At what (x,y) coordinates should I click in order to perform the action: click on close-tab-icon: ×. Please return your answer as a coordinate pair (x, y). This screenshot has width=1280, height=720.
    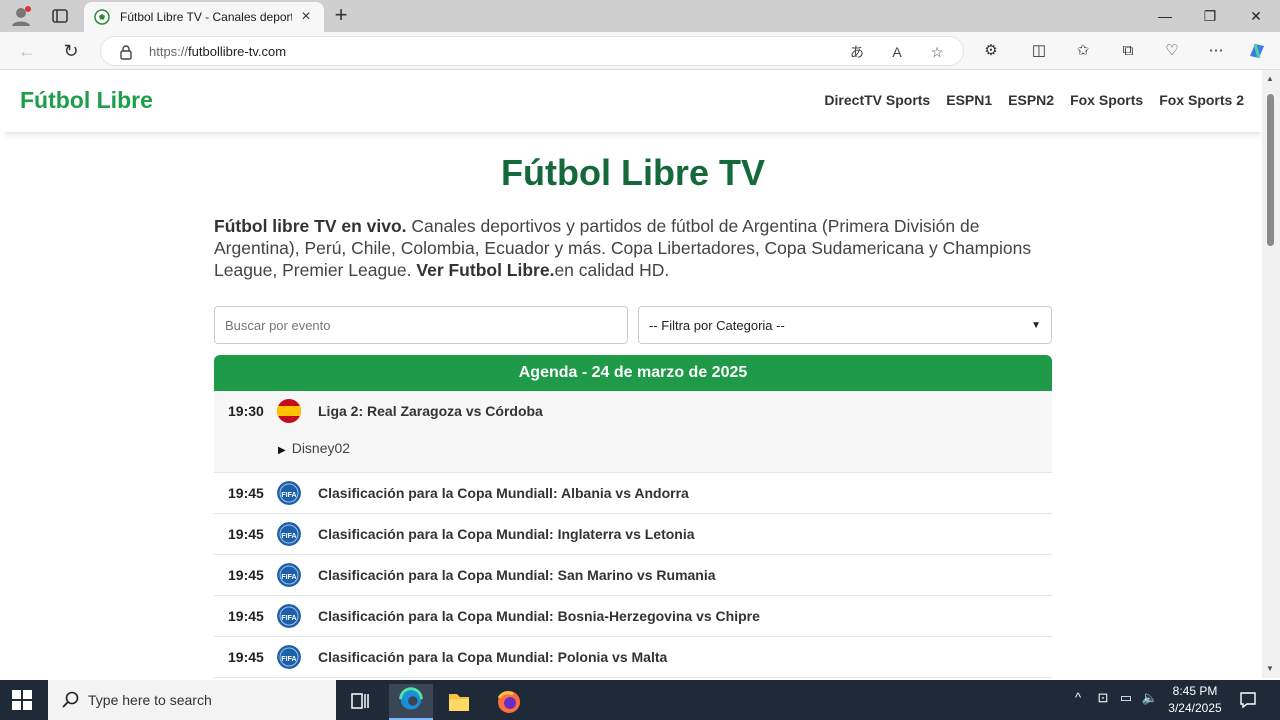
    Looking at the image, I should click on (306, 17).